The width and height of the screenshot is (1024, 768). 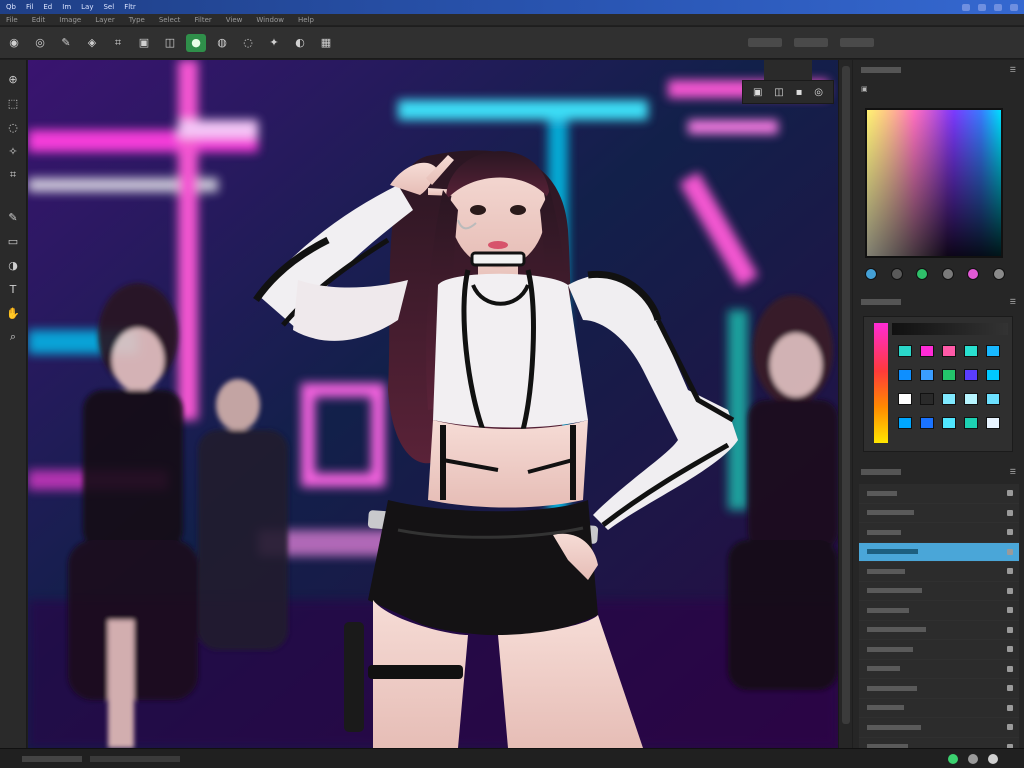 I want to click on dodge-icon: ◐, so click(x=300, y=43).